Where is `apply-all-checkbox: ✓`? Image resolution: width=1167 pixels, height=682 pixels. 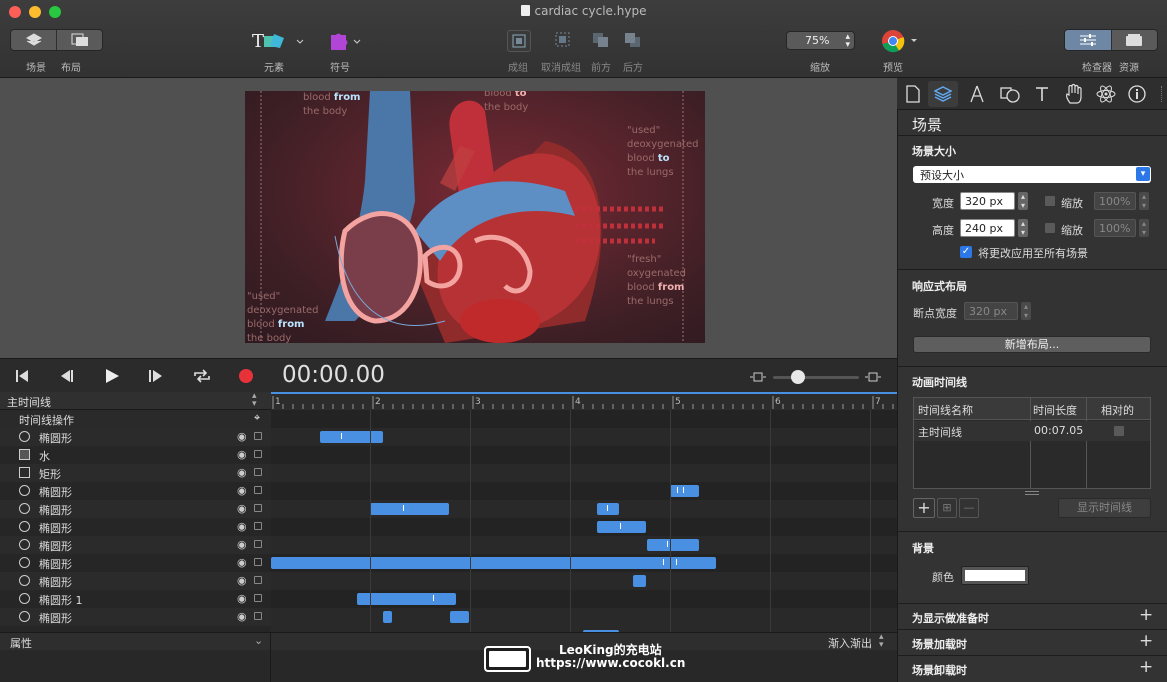
apply-all-checkbox: ✓ is located at coordinates (966, 252).